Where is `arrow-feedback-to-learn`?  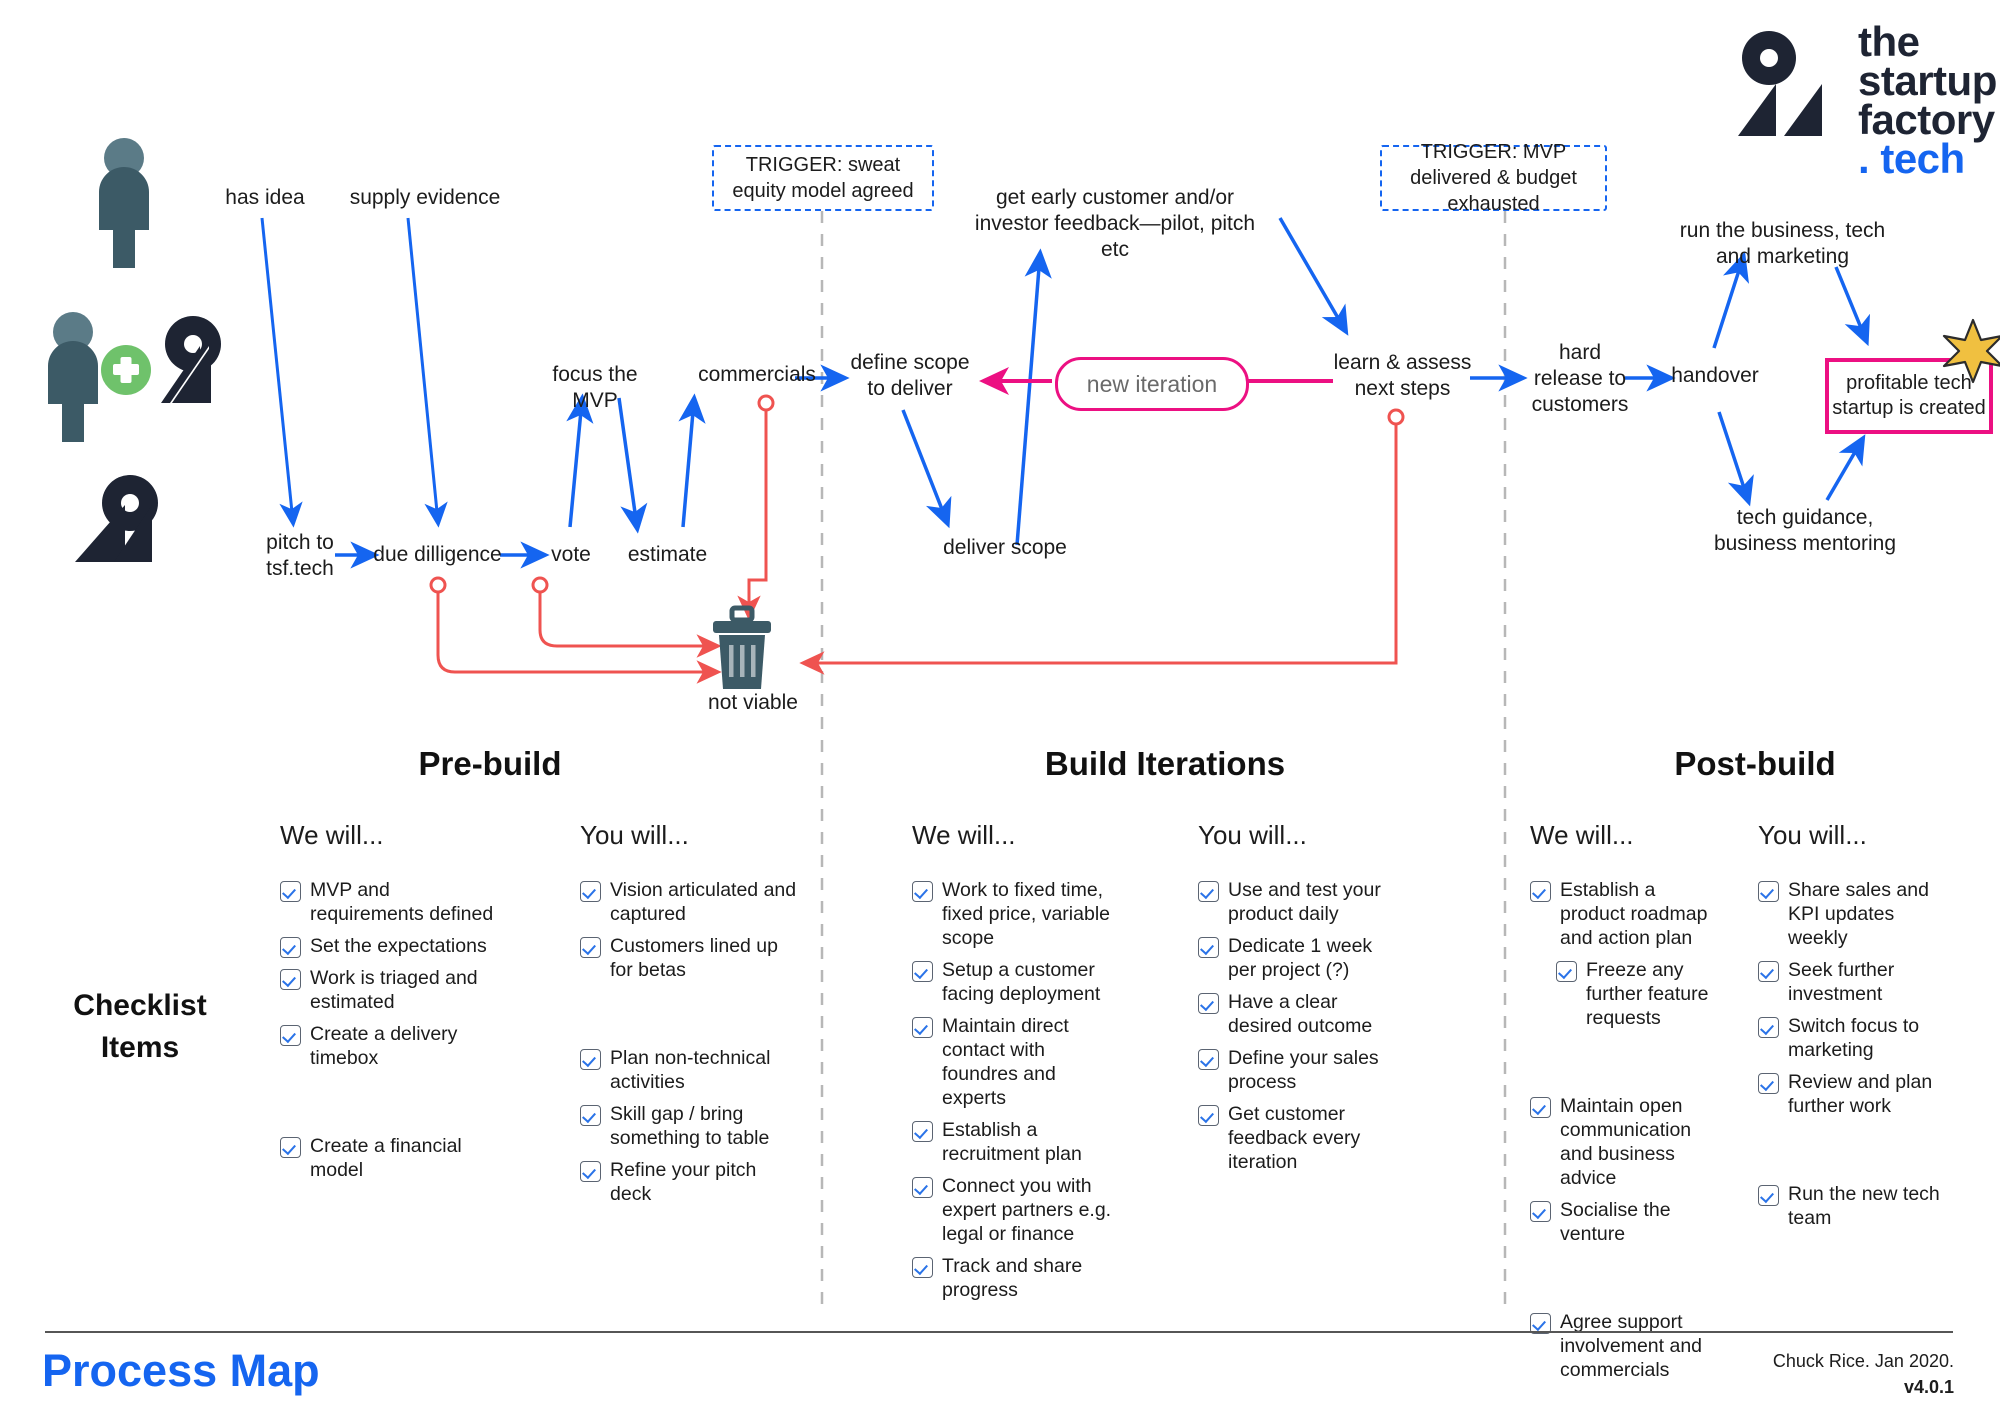
arrow-feedback-to-learn is located at coordinates (1313, 276).